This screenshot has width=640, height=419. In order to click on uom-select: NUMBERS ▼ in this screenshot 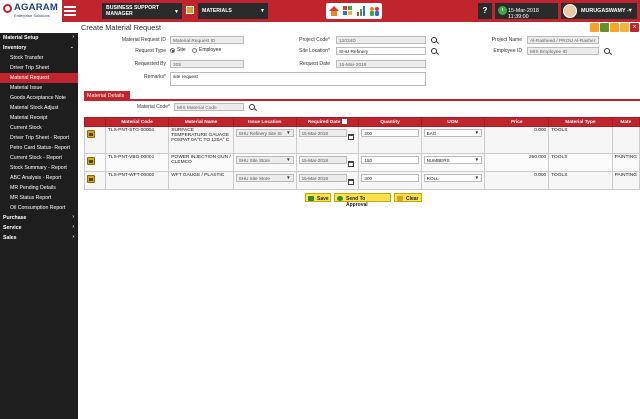, I will do `click(453, 160)`.